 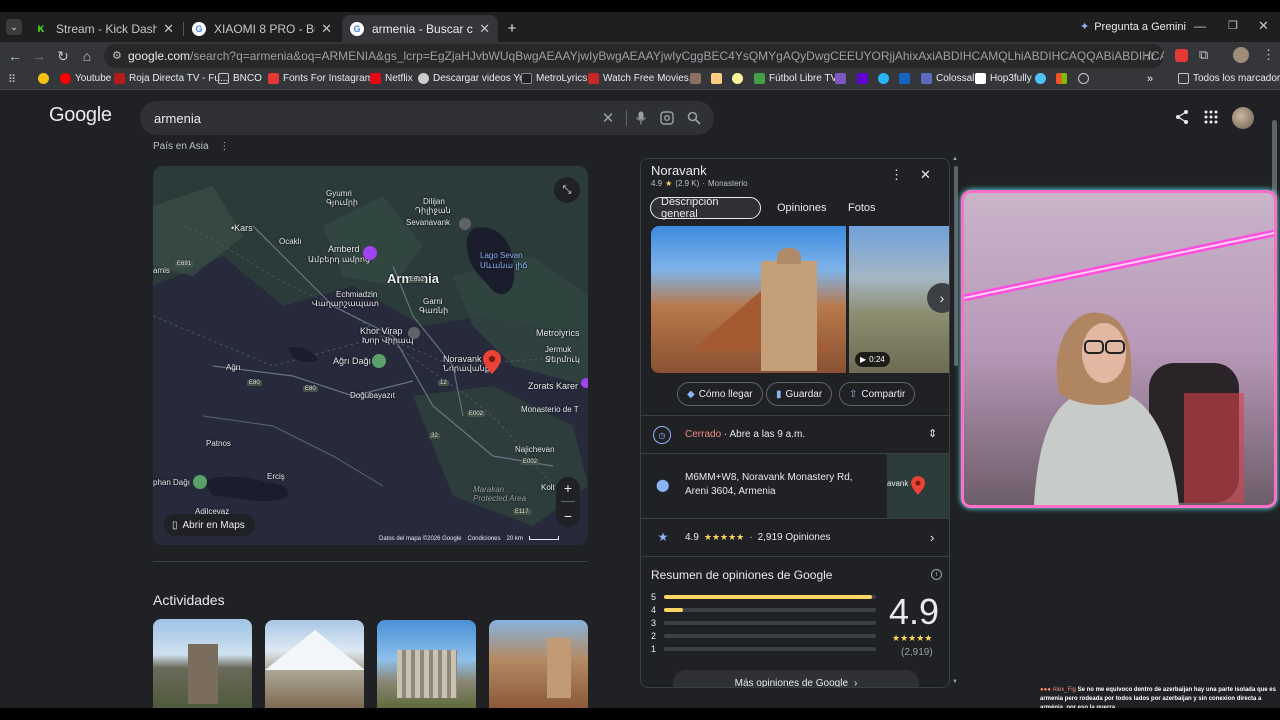 What do you see at coordinates (1241, 55) in the screenshot?
I see `profile-avatar` at bounding box center [1241, 55].